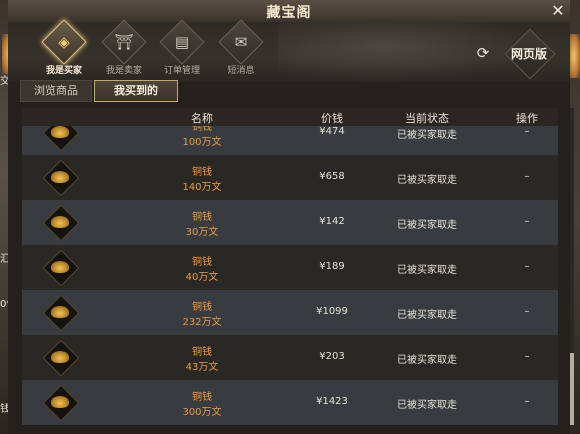 The width and height of the screenshot is (580, 434). Describe the element at coordinates (290, 402) in the screenshot. I see `table-row: 铜钱 300万文 ¥1423 已被买家取走 –` at that location.